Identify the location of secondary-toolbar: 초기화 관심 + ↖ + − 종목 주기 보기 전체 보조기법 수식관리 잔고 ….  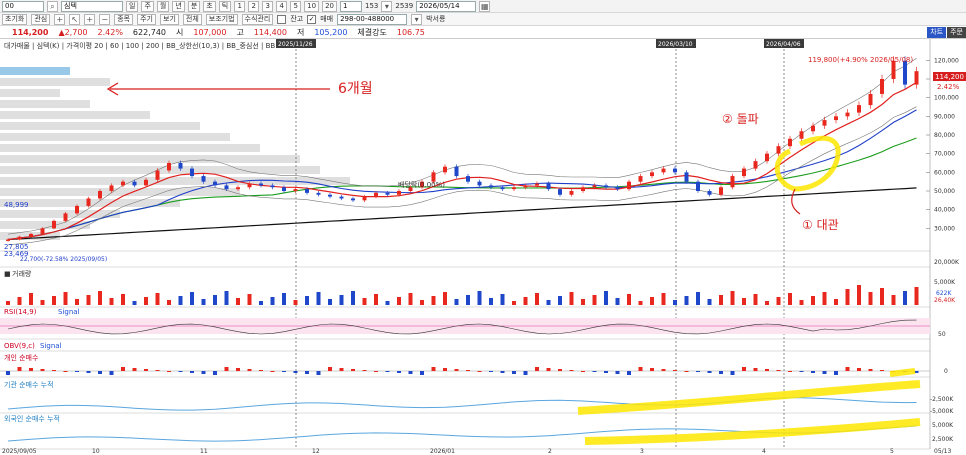
(483, 19).